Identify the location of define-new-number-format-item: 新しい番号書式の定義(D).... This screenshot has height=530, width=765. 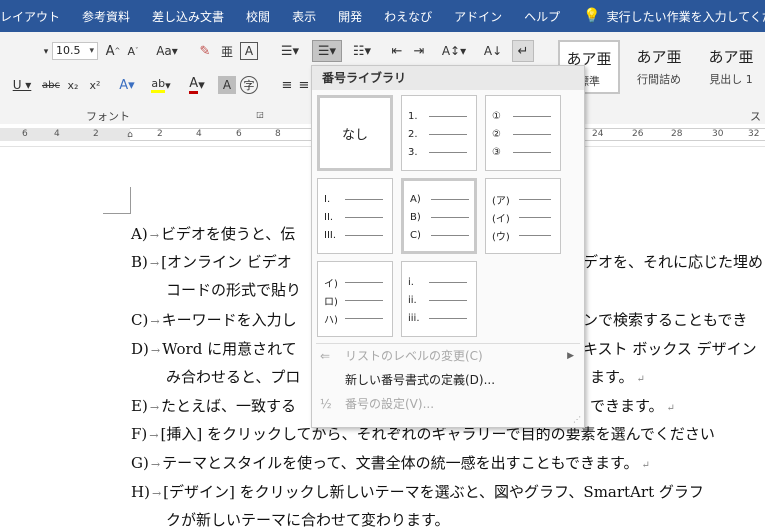
(448, 380).